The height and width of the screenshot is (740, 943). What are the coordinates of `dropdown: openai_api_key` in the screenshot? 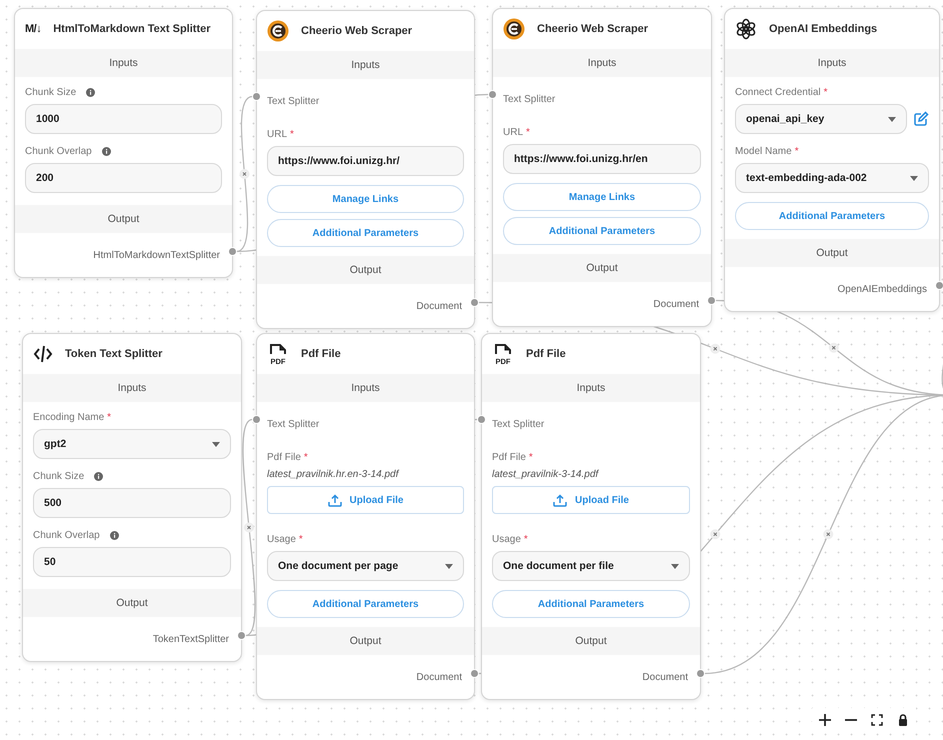 It's located at (821, 119).